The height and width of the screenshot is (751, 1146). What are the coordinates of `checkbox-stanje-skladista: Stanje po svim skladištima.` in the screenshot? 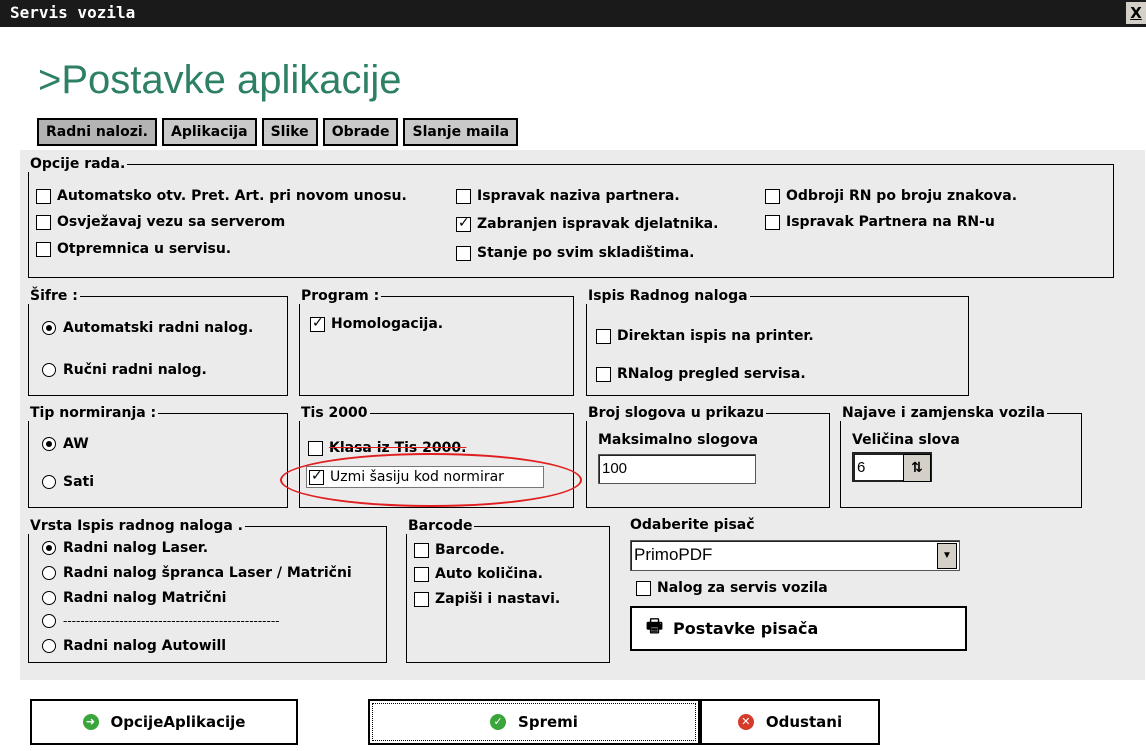 It's located at (575, 253).